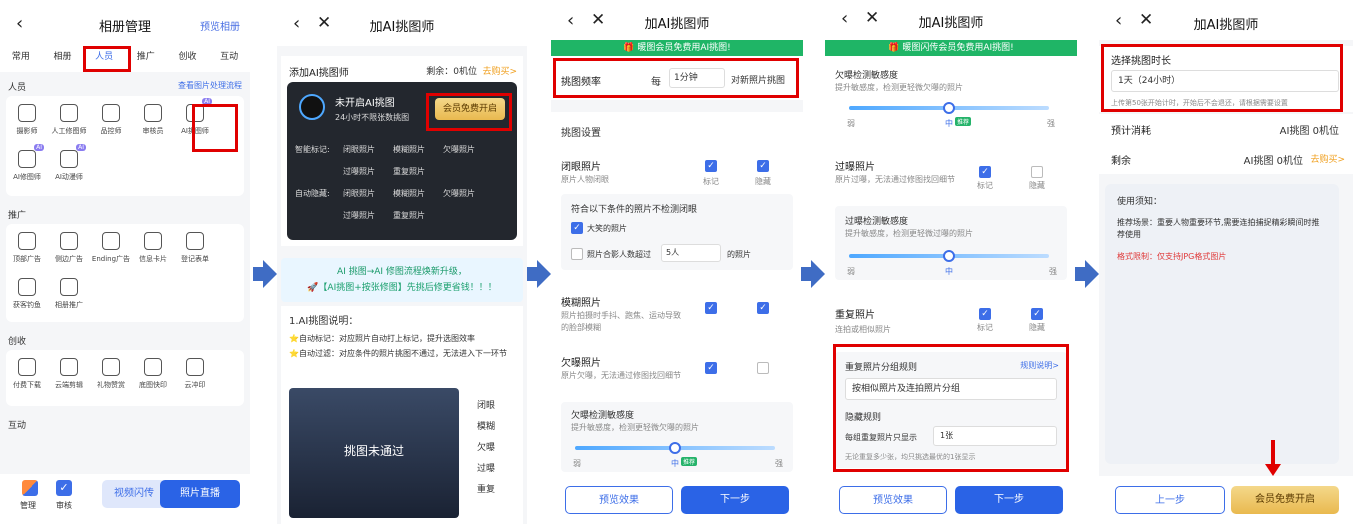 Image resolution: width=1357 pixels, height=524 pixels. I want to click on revenue-grid: 付费下载 云端剪辑 礼物赞赏 底图快印 云冲印, so click(125, 378).